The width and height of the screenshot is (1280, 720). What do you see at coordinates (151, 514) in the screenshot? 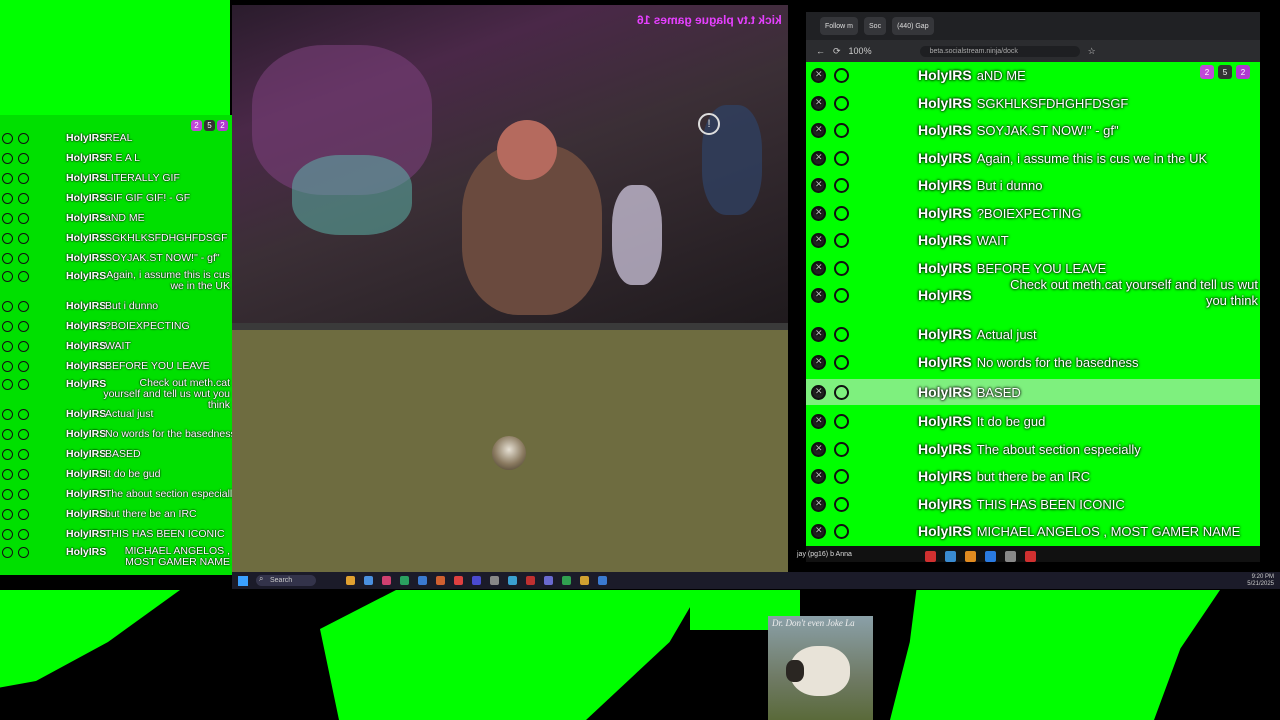
I see `chat-message: but there be an IRC` at bounding box center [151, 514].